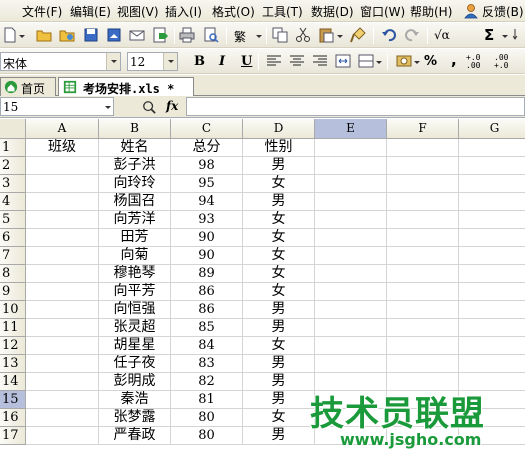 The image size is (525, 462). What do you see at coordinates (351, 184) in the screenshot?
I see `cell-e3` at bounding box center [351, 184].